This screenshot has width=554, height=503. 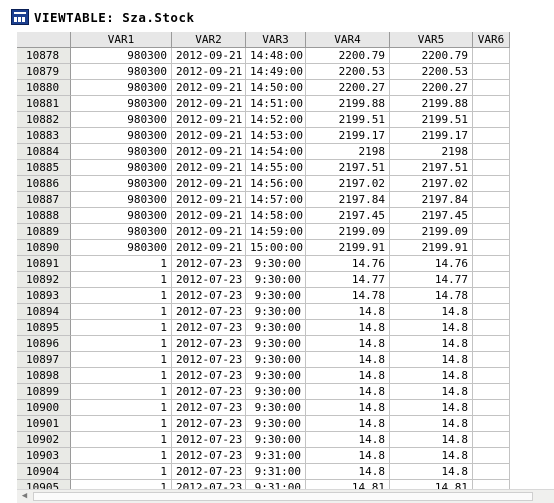 I want to click on table-row: 10893 1 2012-07-23 9:30:00 14.78 14.78, so click(x=263, y=296).